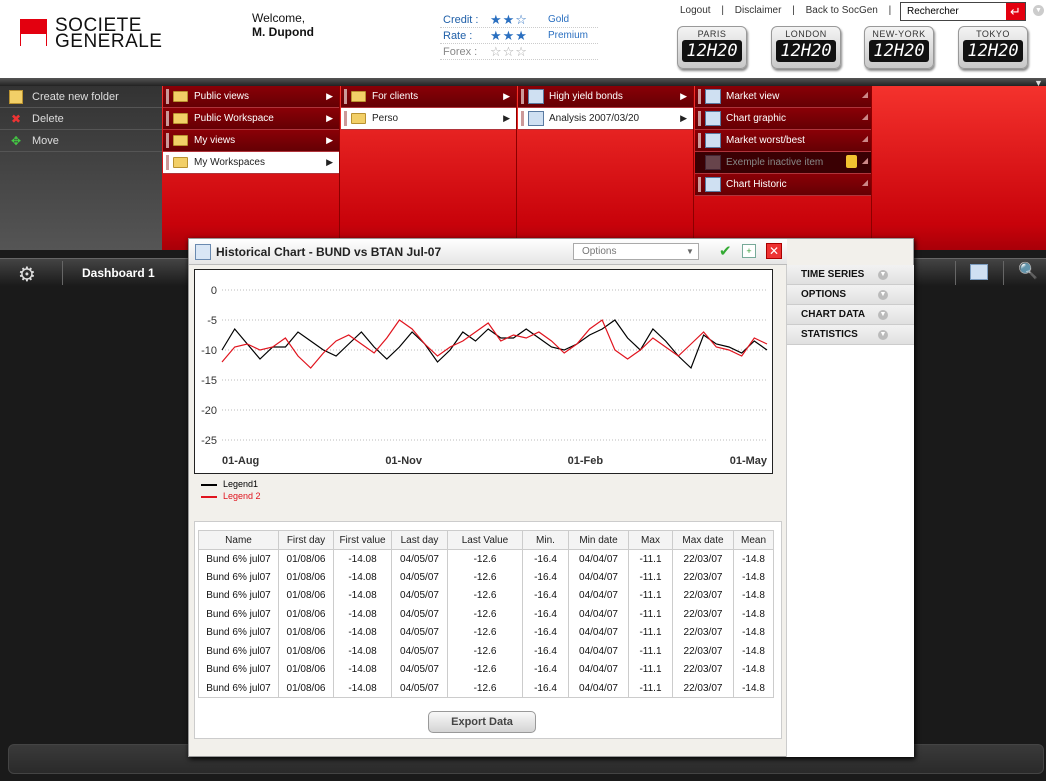 This screenshot has height=781, width=1046. Describe the element at coordinates (725, 251) in the screenshot. I see `check-icon: ✔` at that location.